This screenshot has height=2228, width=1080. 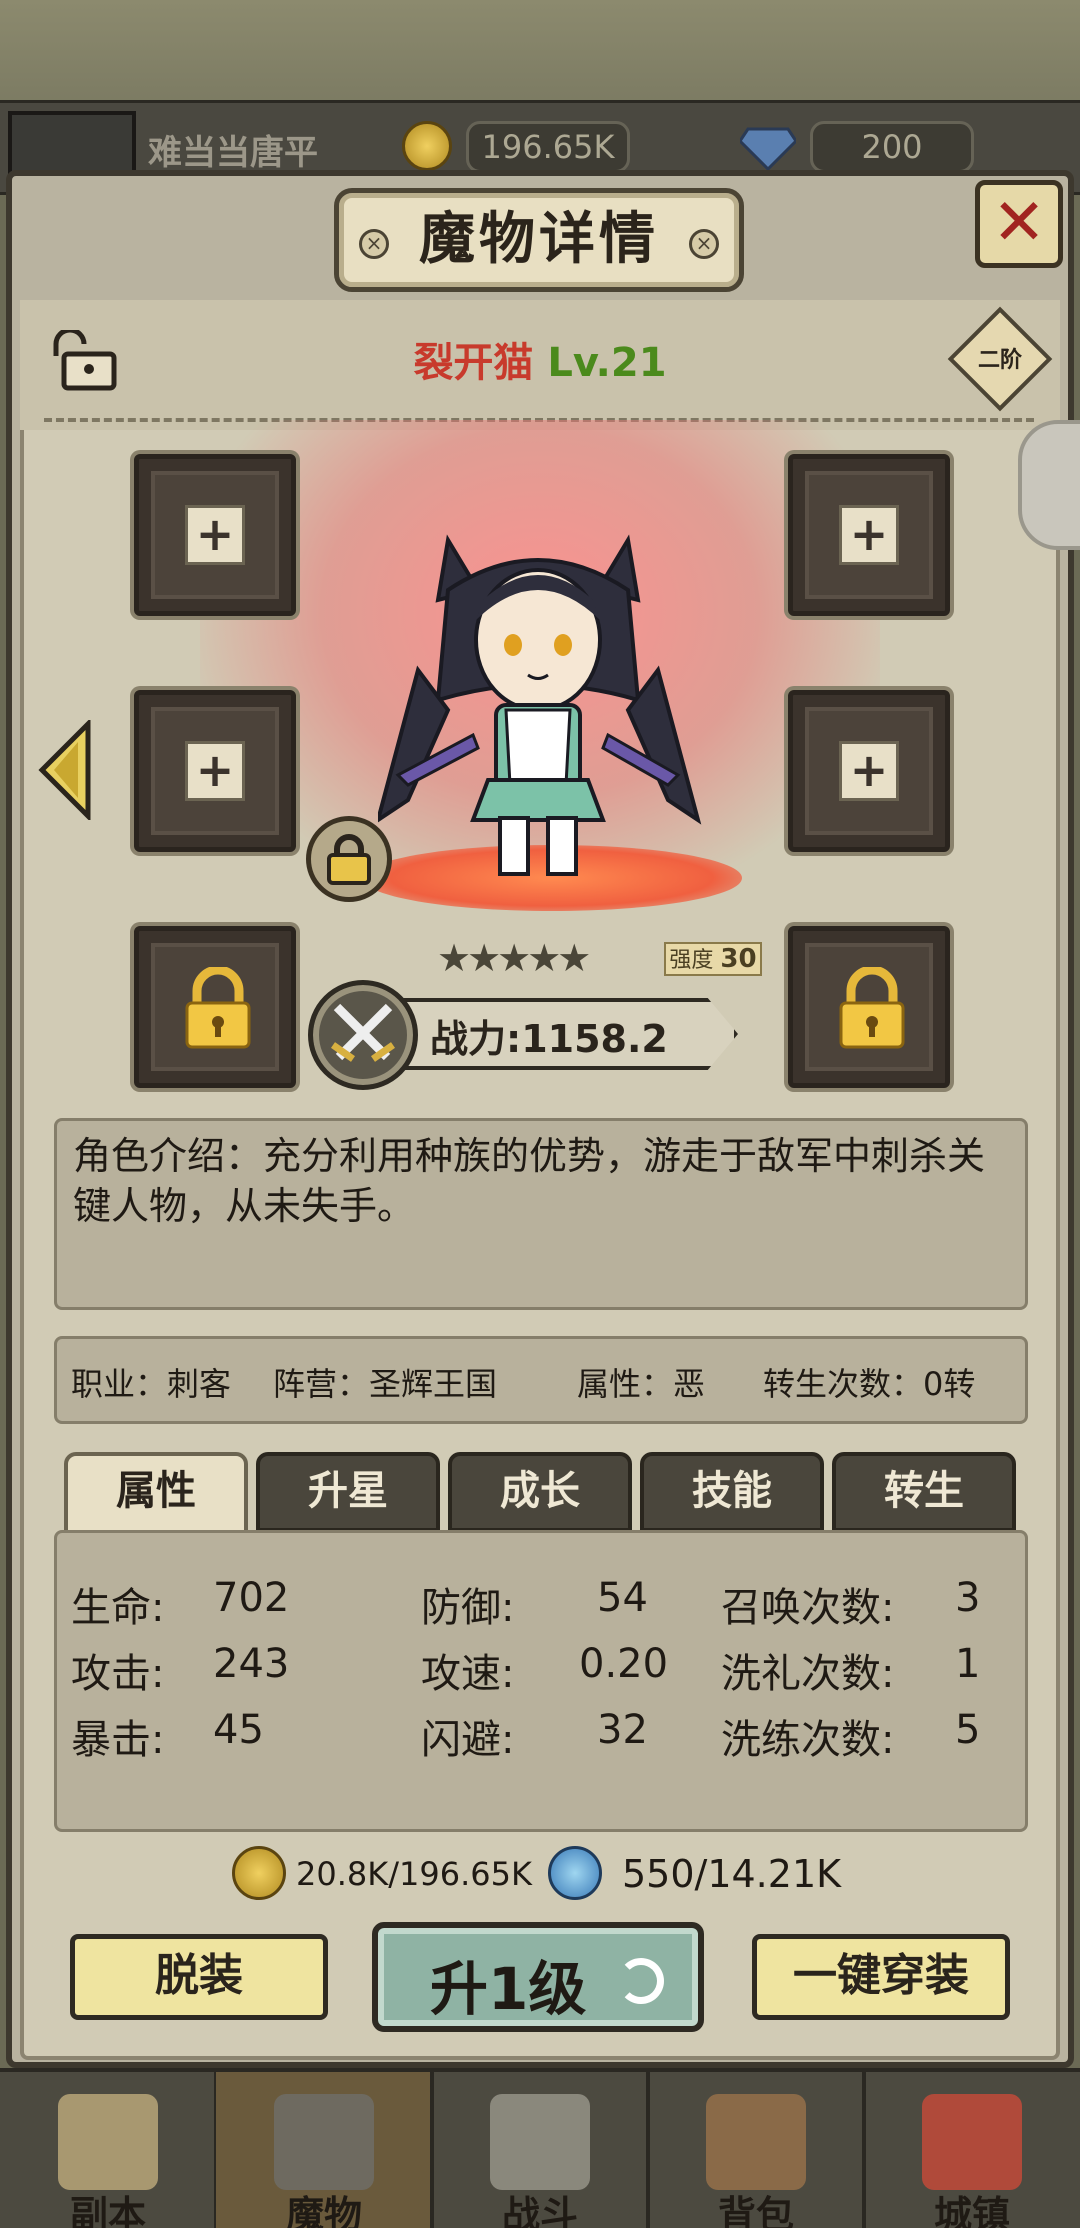 What do you see at coordinates (607, 363) in the screenshot?
I see `monster-level: Lv.21` at bounding box center [607, 363].